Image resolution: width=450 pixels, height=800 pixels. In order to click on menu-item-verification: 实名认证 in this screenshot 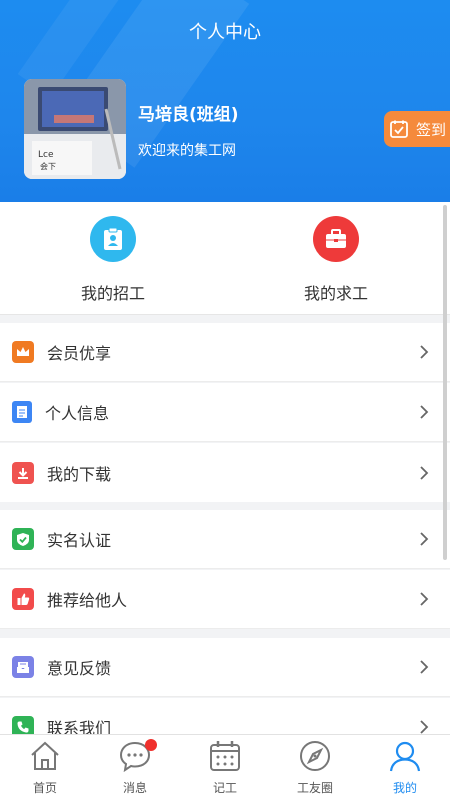, I will do `click(225, 539)`.